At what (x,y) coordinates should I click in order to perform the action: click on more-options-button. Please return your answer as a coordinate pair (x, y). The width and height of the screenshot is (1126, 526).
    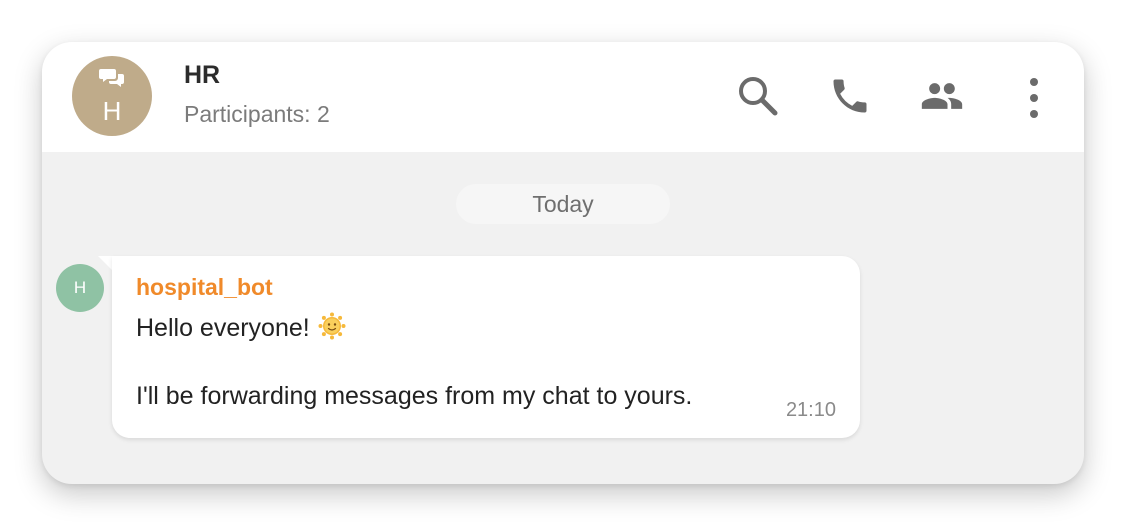
    Looking at the image, I should click on (1034, 96).